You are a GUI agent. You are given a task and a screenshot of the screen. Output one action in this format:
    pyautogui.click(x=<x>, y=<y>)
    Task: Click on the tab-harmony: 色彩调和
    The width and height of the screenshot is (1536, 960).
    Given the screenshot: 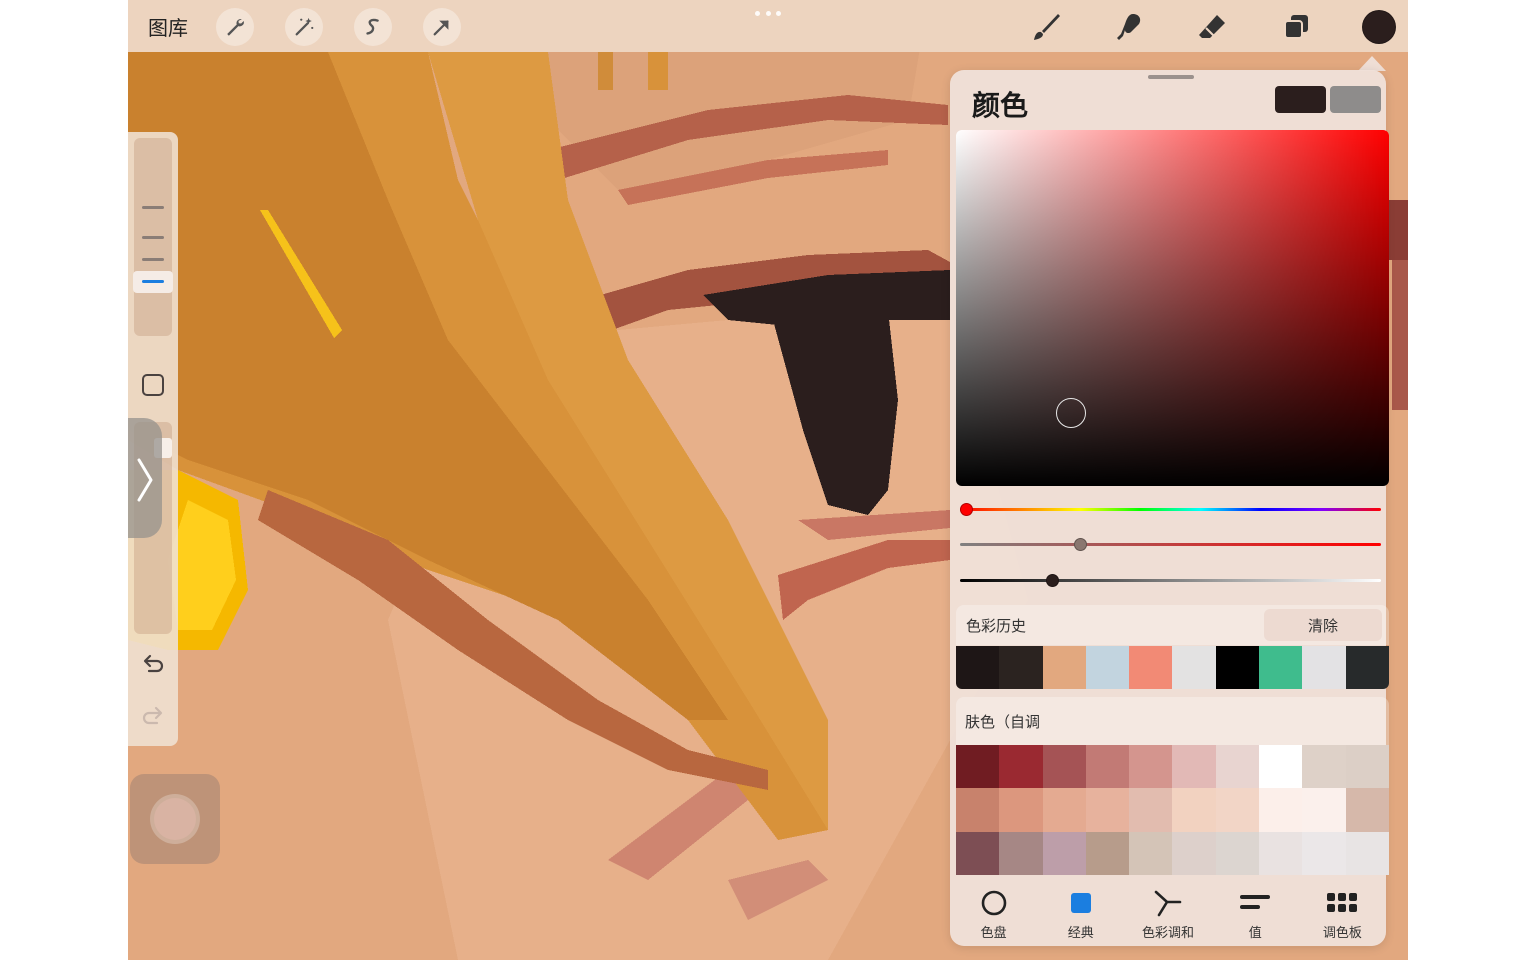 What is the action you would take?
    pyautogui.click(x=1167, y=914)
    